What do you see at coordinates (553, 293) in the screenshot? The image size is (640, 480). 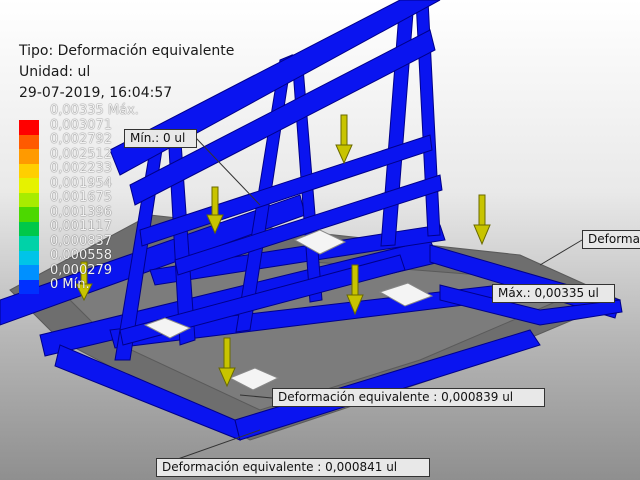 I see `max-probe-label: Máx.: 0,00335 ul` at bounding box center [553, 293].